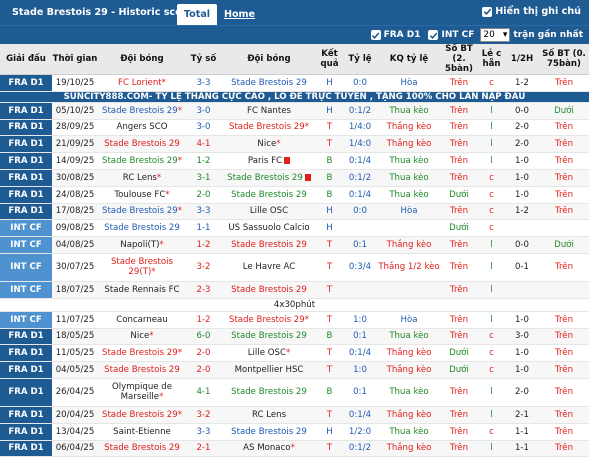 The height and width of the screenshot is (457, 589). Describe the element at coordinates (142, 195) in the screenshot. I see `home-team: Toulouse FC*` at that location.